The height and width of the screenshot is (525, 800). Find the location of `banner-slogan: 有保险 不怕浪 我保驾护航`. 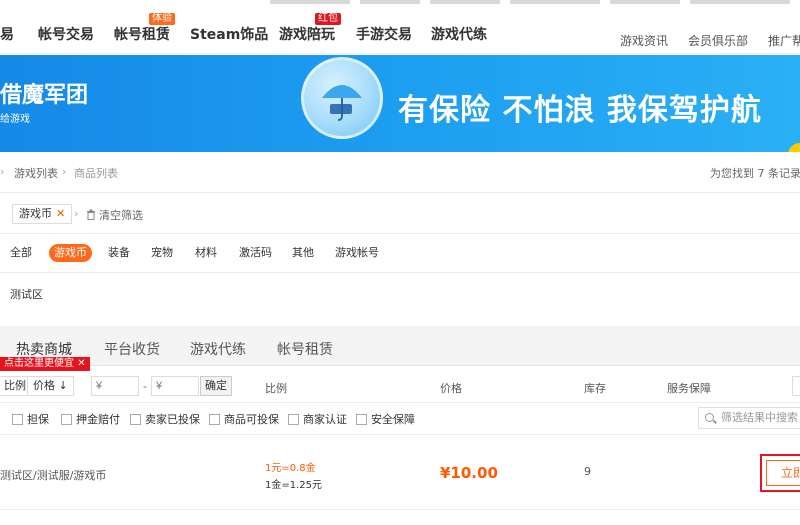

banner-slogan: 有保险 不怕浪 我保驾护航 is located at coordinates (580, 110).